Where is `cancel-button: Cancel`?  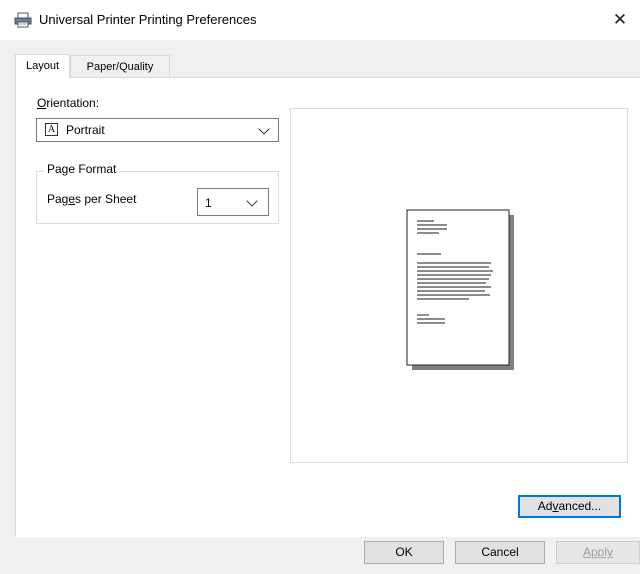 cancel-button: Cancel is located at coordinates (500, 552).